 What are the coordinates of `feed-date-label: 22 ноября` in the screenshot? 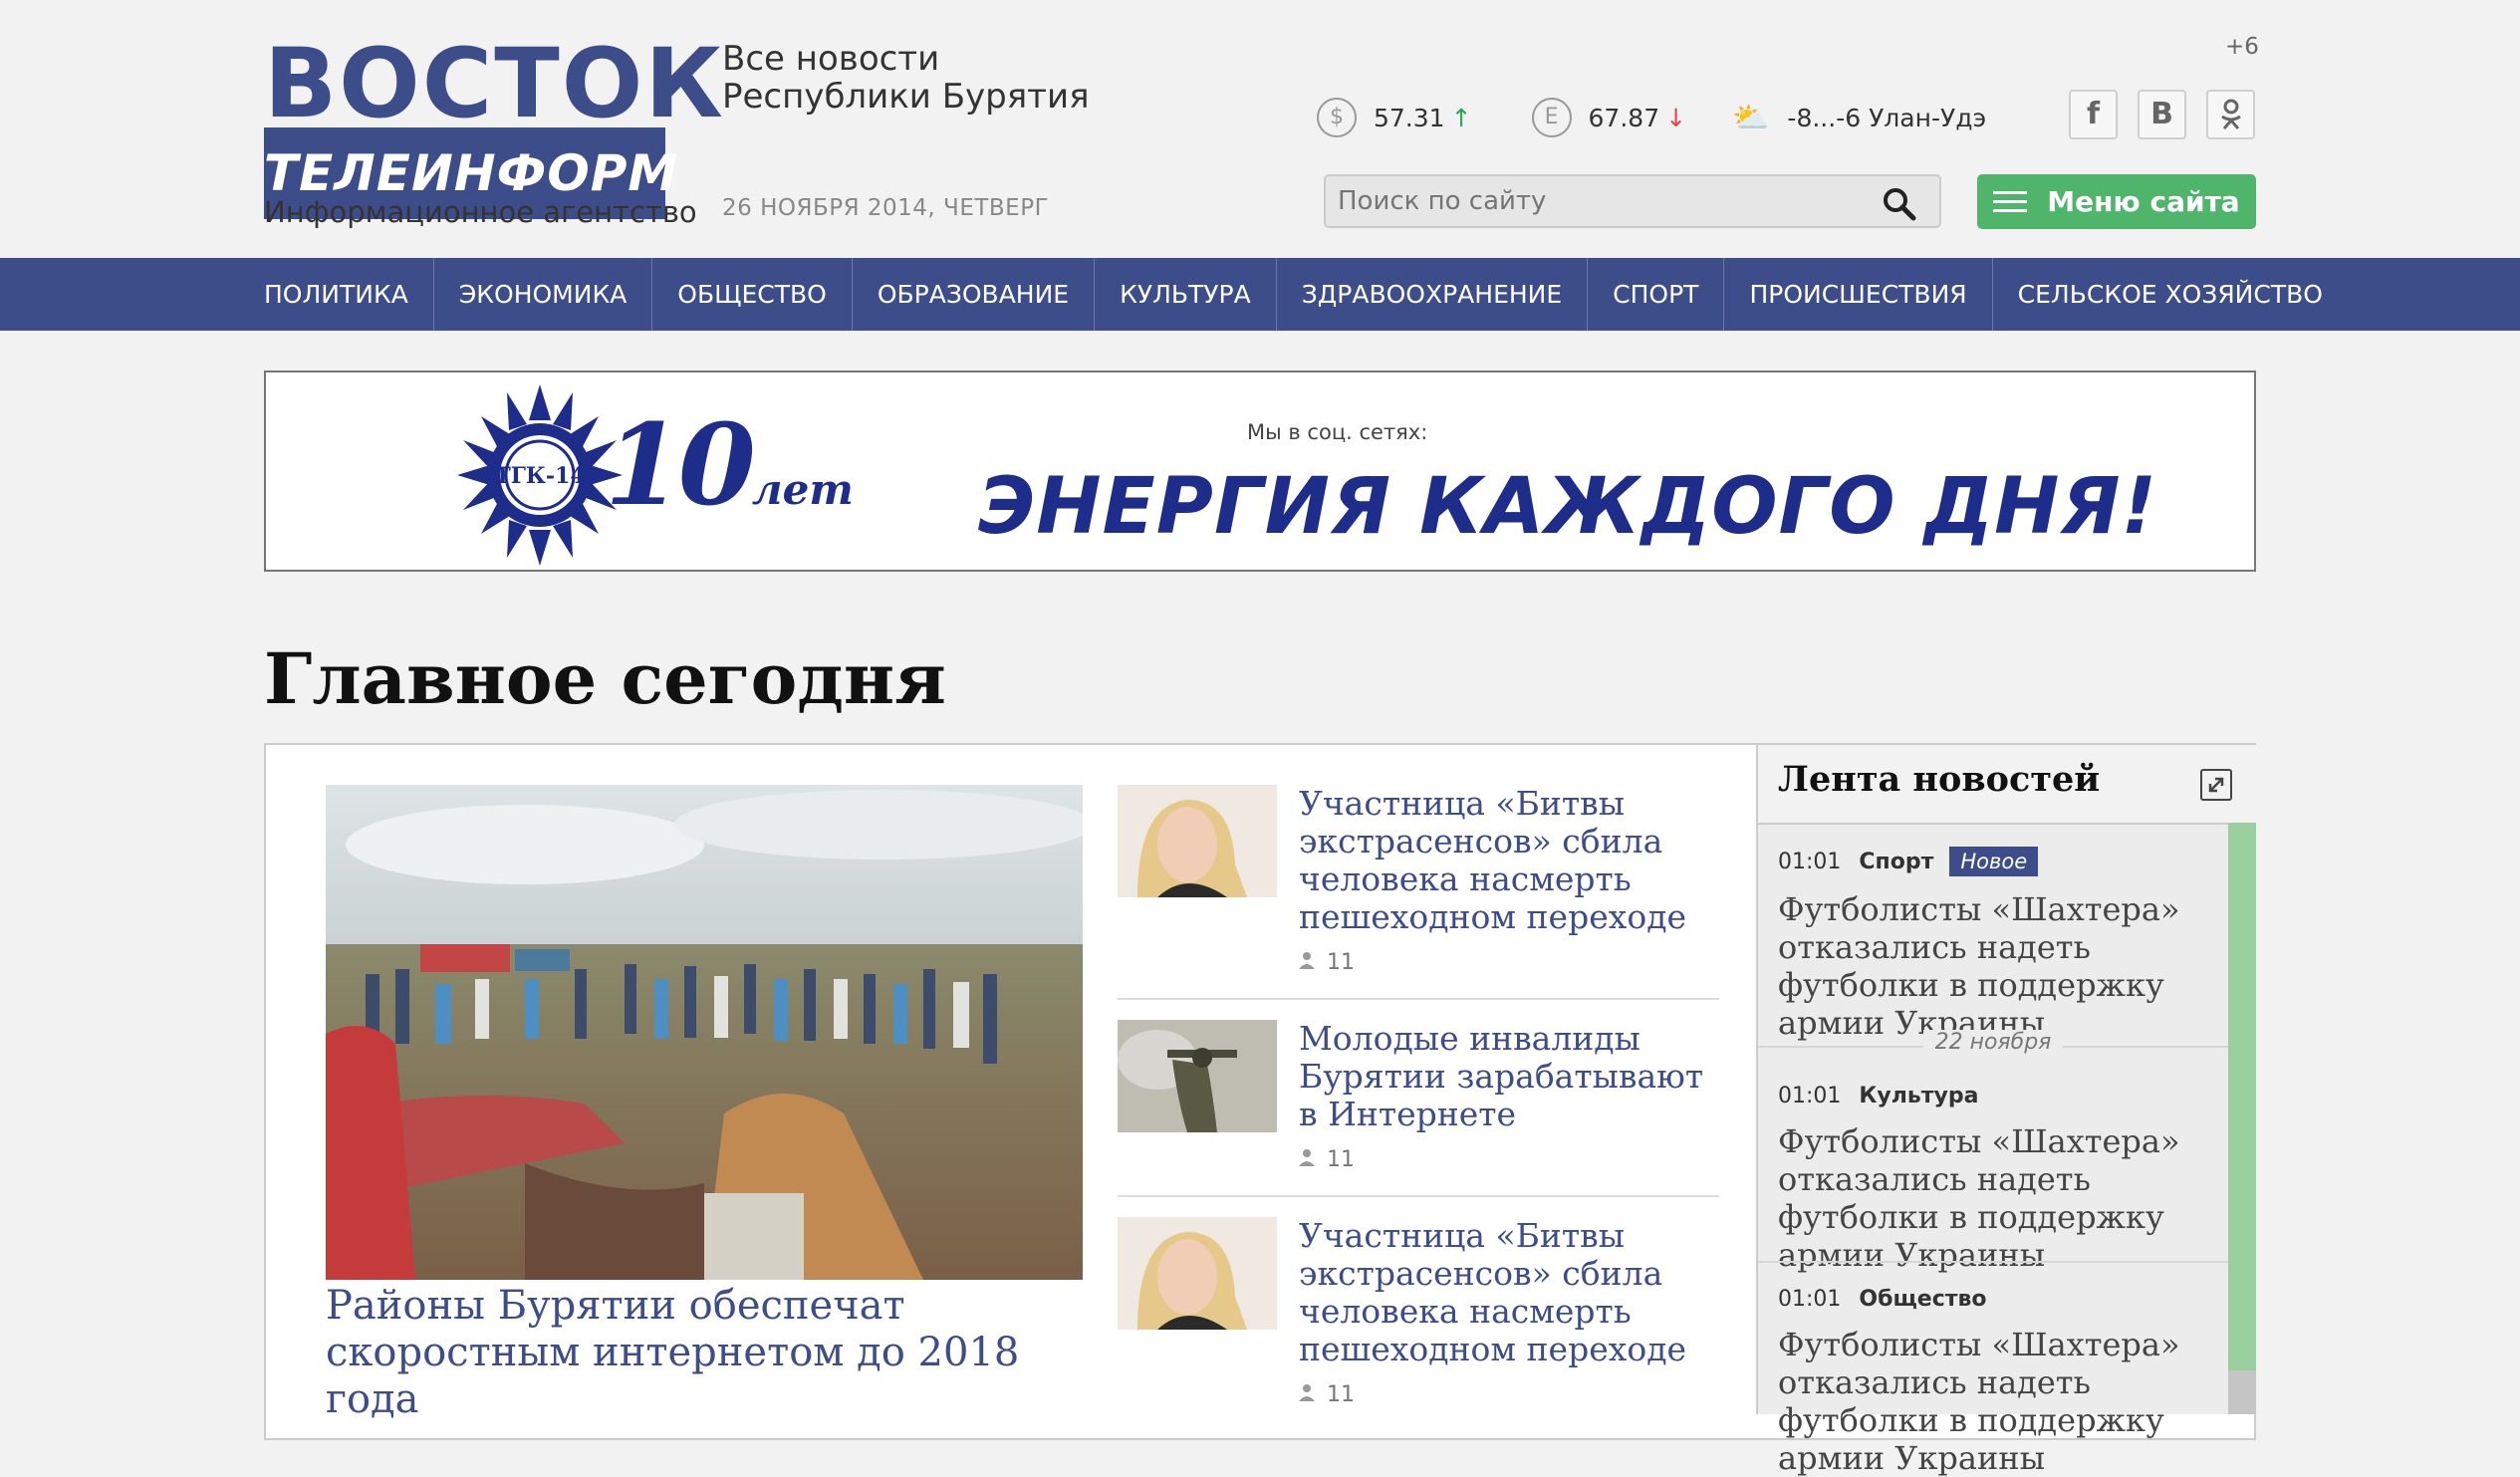 It's located at (1993, 1042).